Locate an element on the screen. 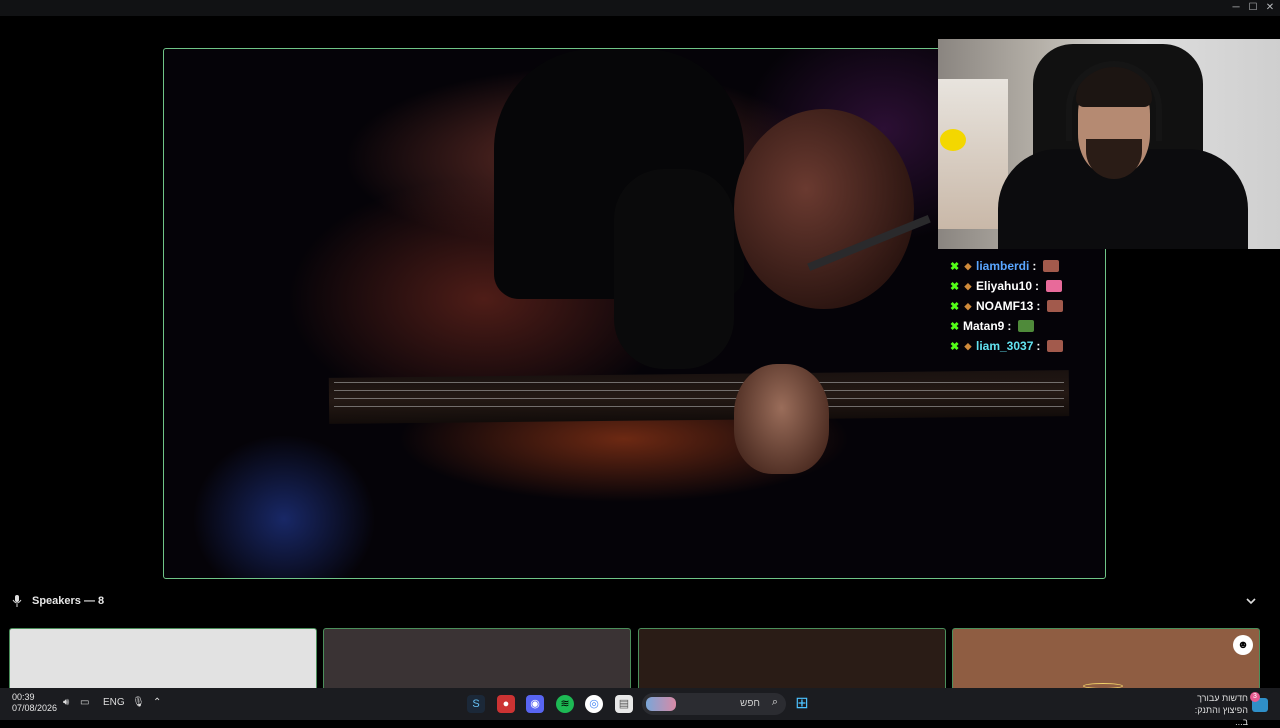 The height and width of the screenshot is (728, 1280). app-icon: ● is located at coordinates (506, 704).